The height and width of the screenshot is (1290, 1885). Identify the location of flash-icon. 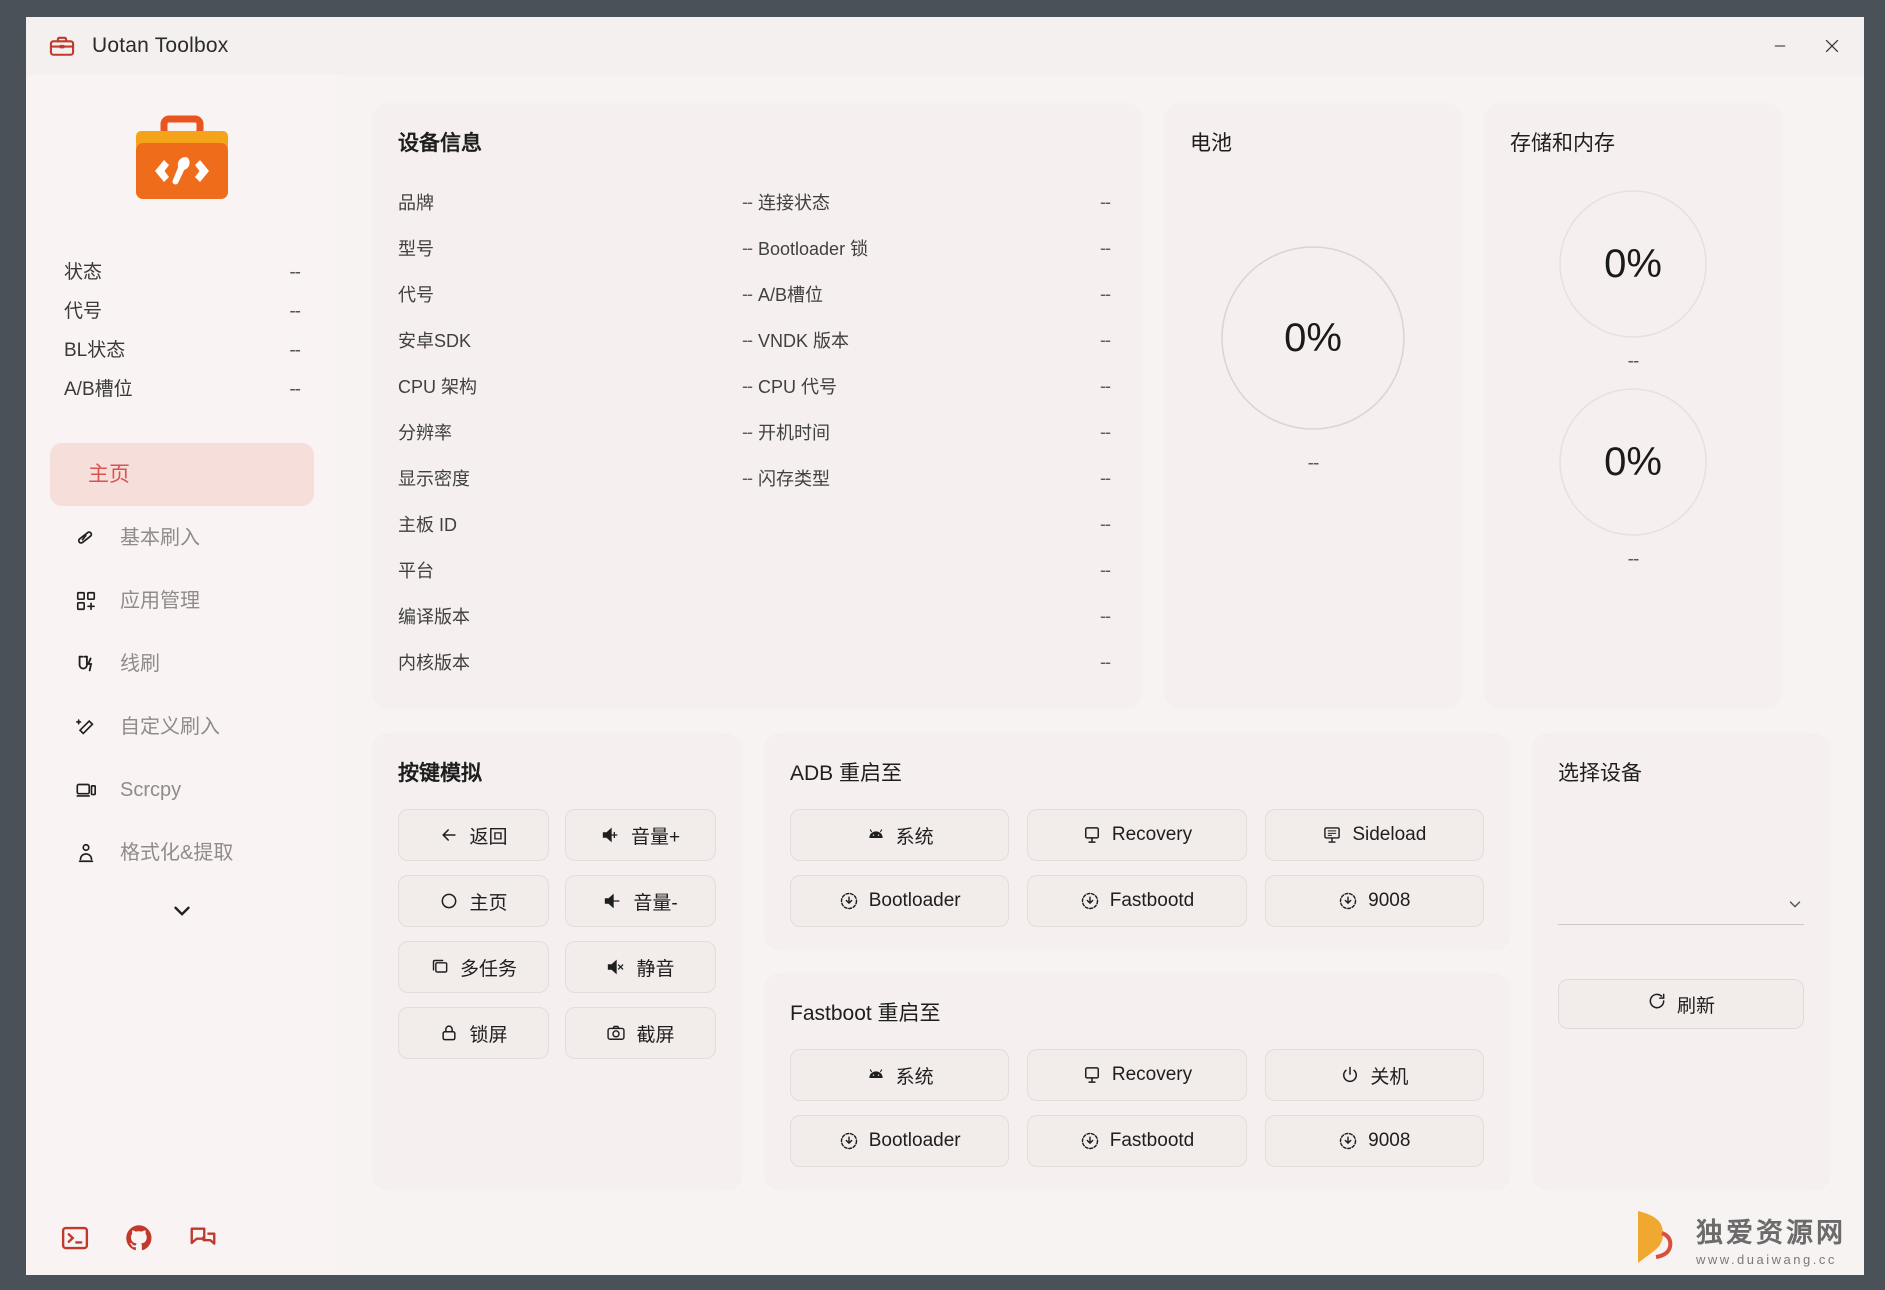
(86, 538).